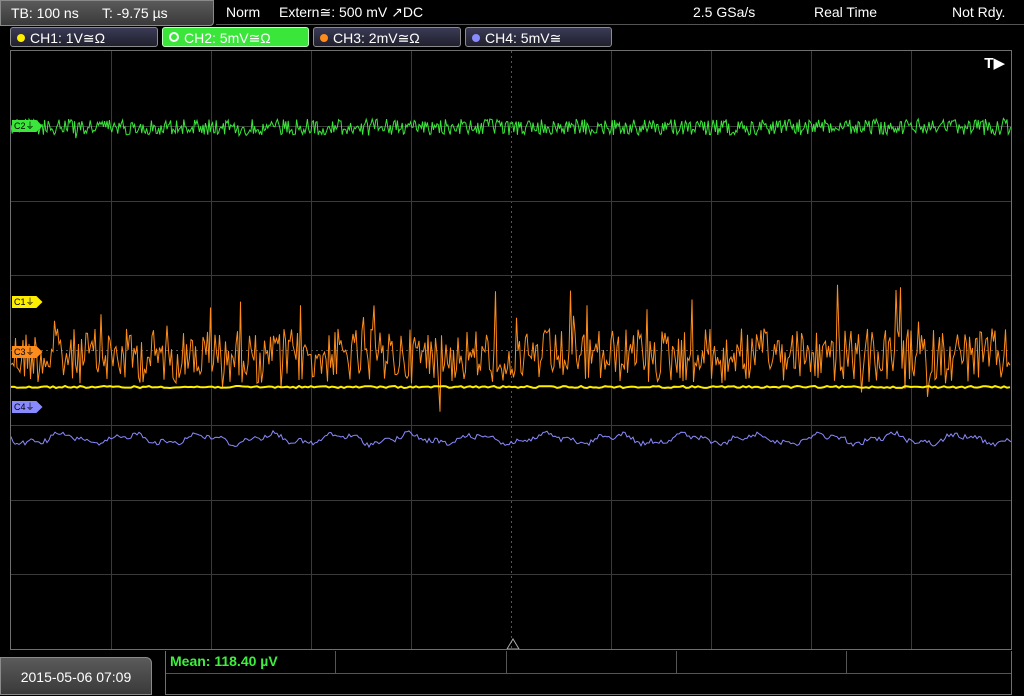  What do you see at coordinates (523, 38) in the screenshot?
I see `channel-4-label: CH4: 5mV≅` at bounding box center [523, 38].